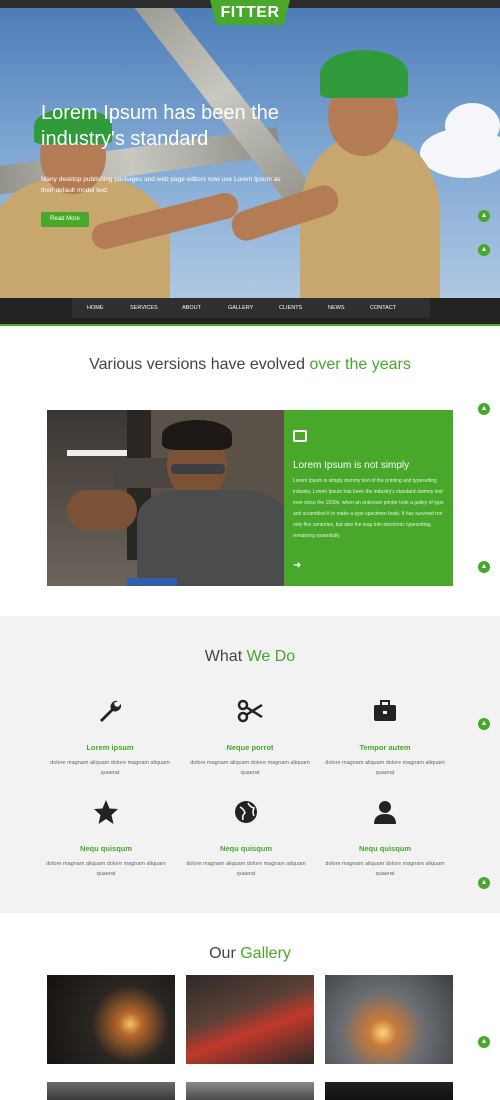 This screenshot has height=1100, width=500. I want to click on nav-news: NEWS, so click(336, 308).